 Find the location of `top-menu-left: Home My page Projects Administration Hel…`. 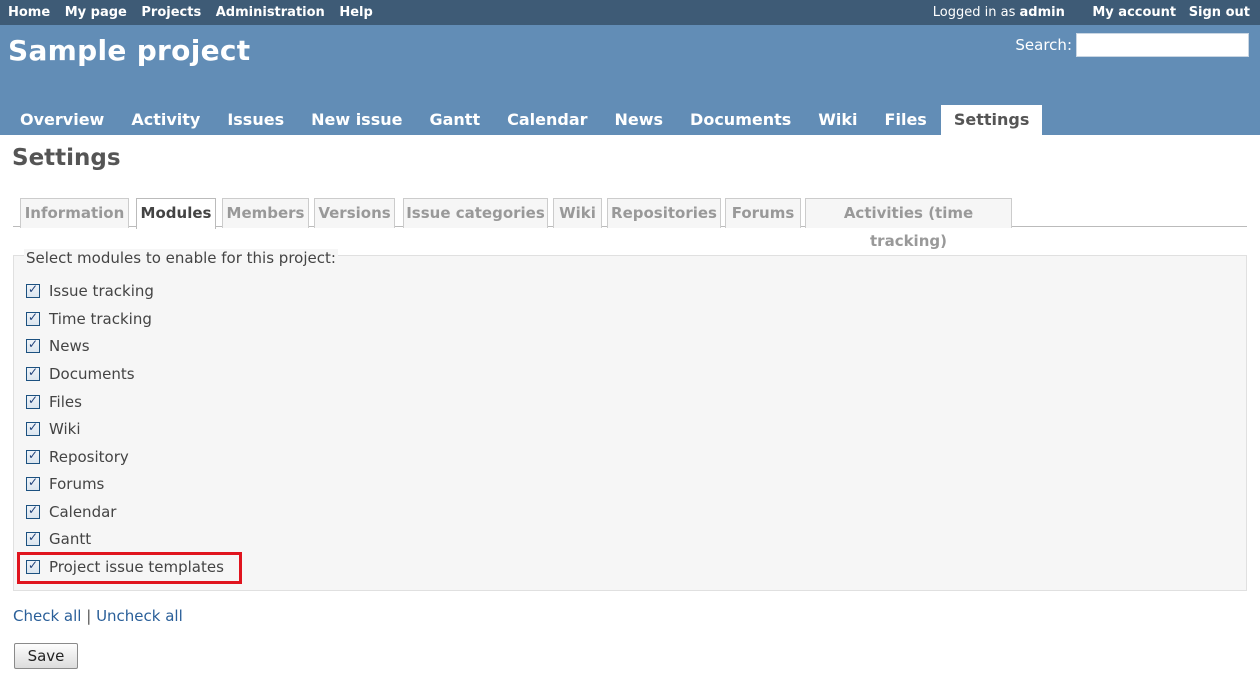

top-menu-left: Home My page Projects Administration Hel… is located at coordinates (195, 12).